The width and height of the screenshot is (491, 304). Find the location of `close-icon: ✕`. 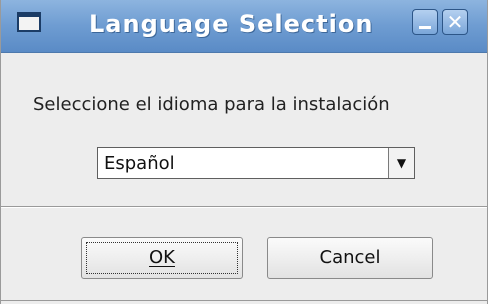

close-icon: ✕ is located at coordinates (455, 22).